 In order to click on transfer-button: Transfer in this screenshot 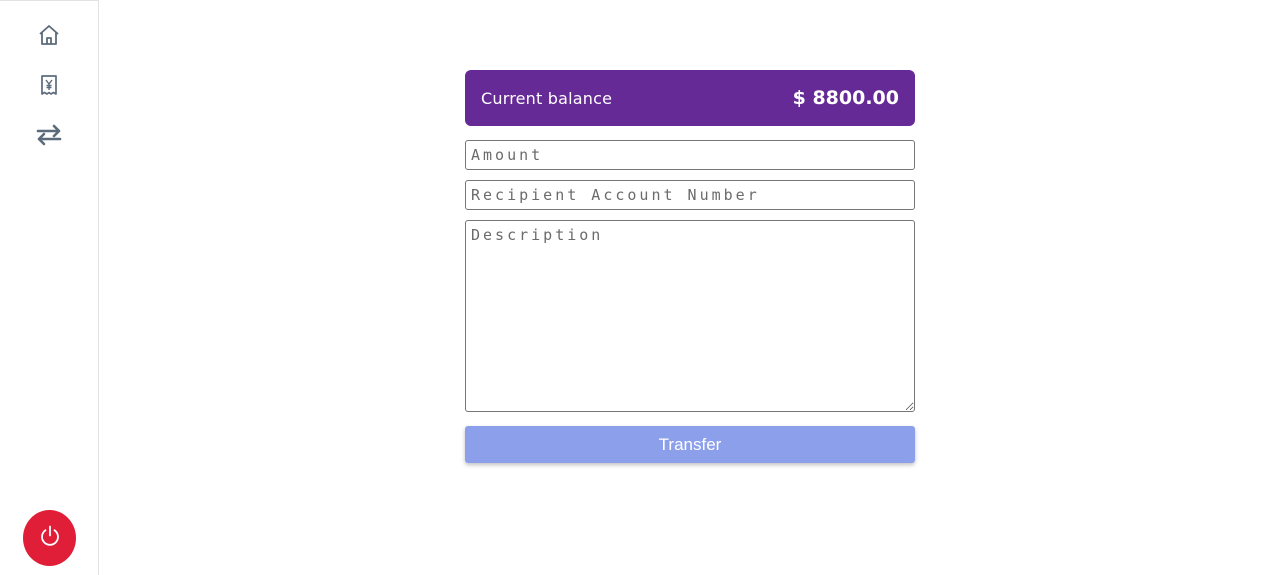, I will do `click(690, 444)`.